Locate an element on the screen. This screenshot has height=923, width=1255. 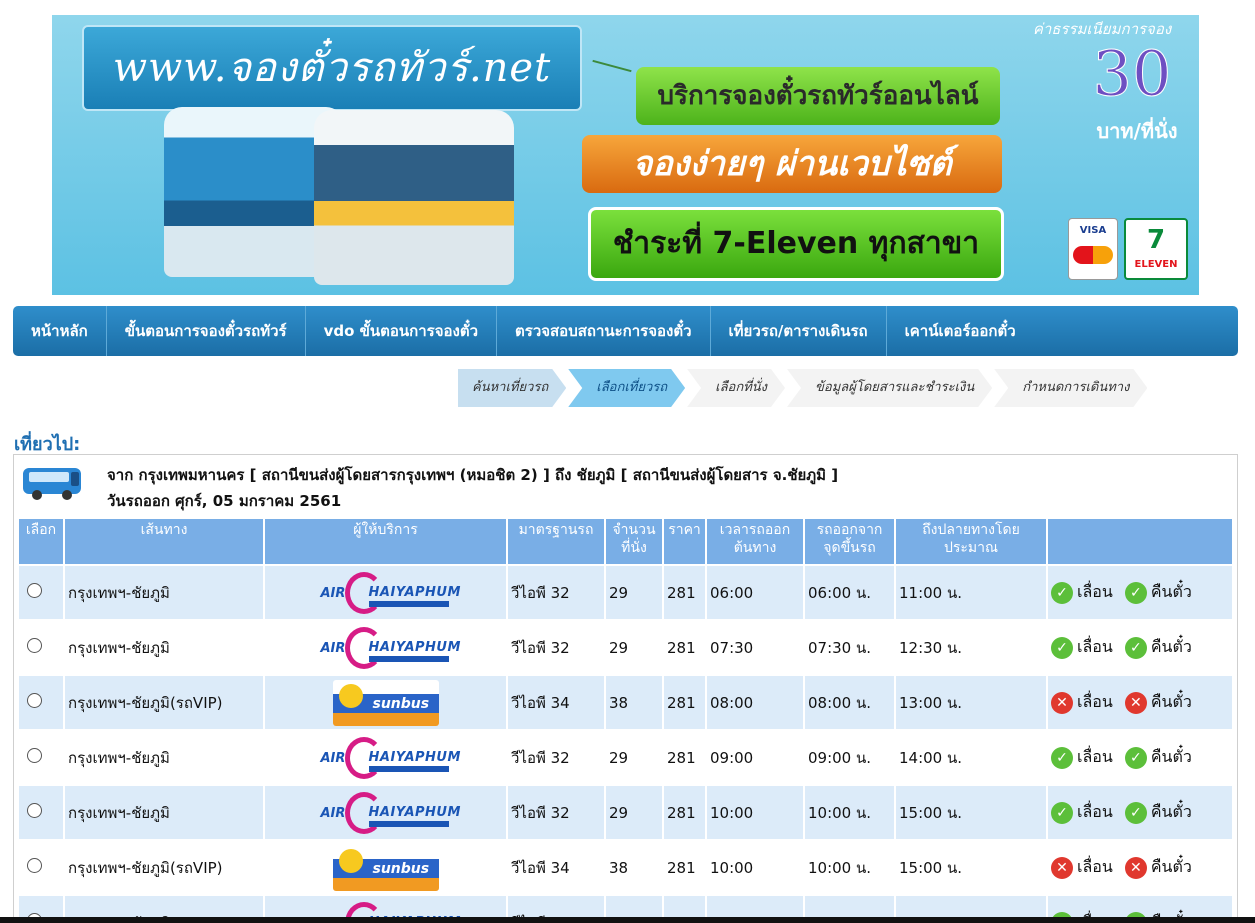
departure-date: วันรถออก ศุกร์, 05 มกราคม 2561 is located at coordinates (224, 501).